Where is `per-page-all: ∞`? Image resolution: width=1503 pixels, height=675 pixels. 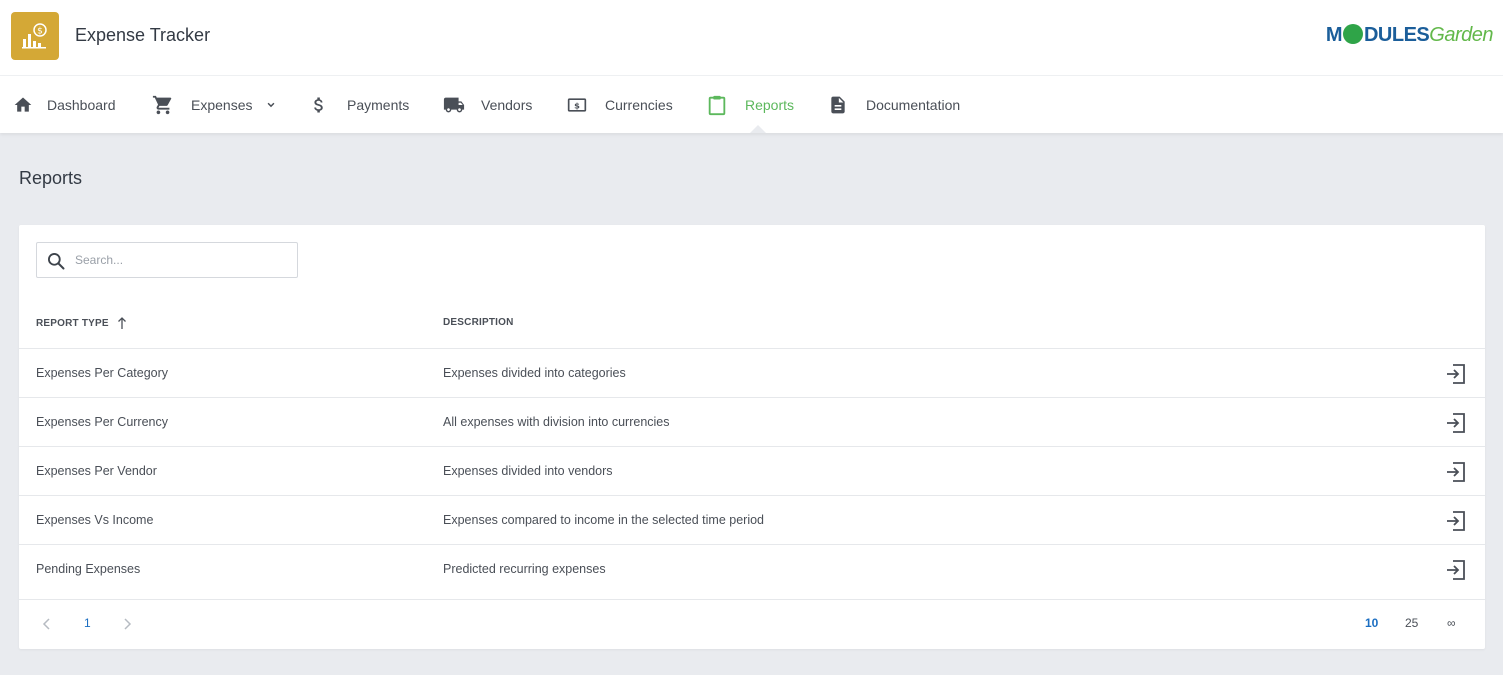
per-page-all: ∞ is located at coordinates (1451, 623).